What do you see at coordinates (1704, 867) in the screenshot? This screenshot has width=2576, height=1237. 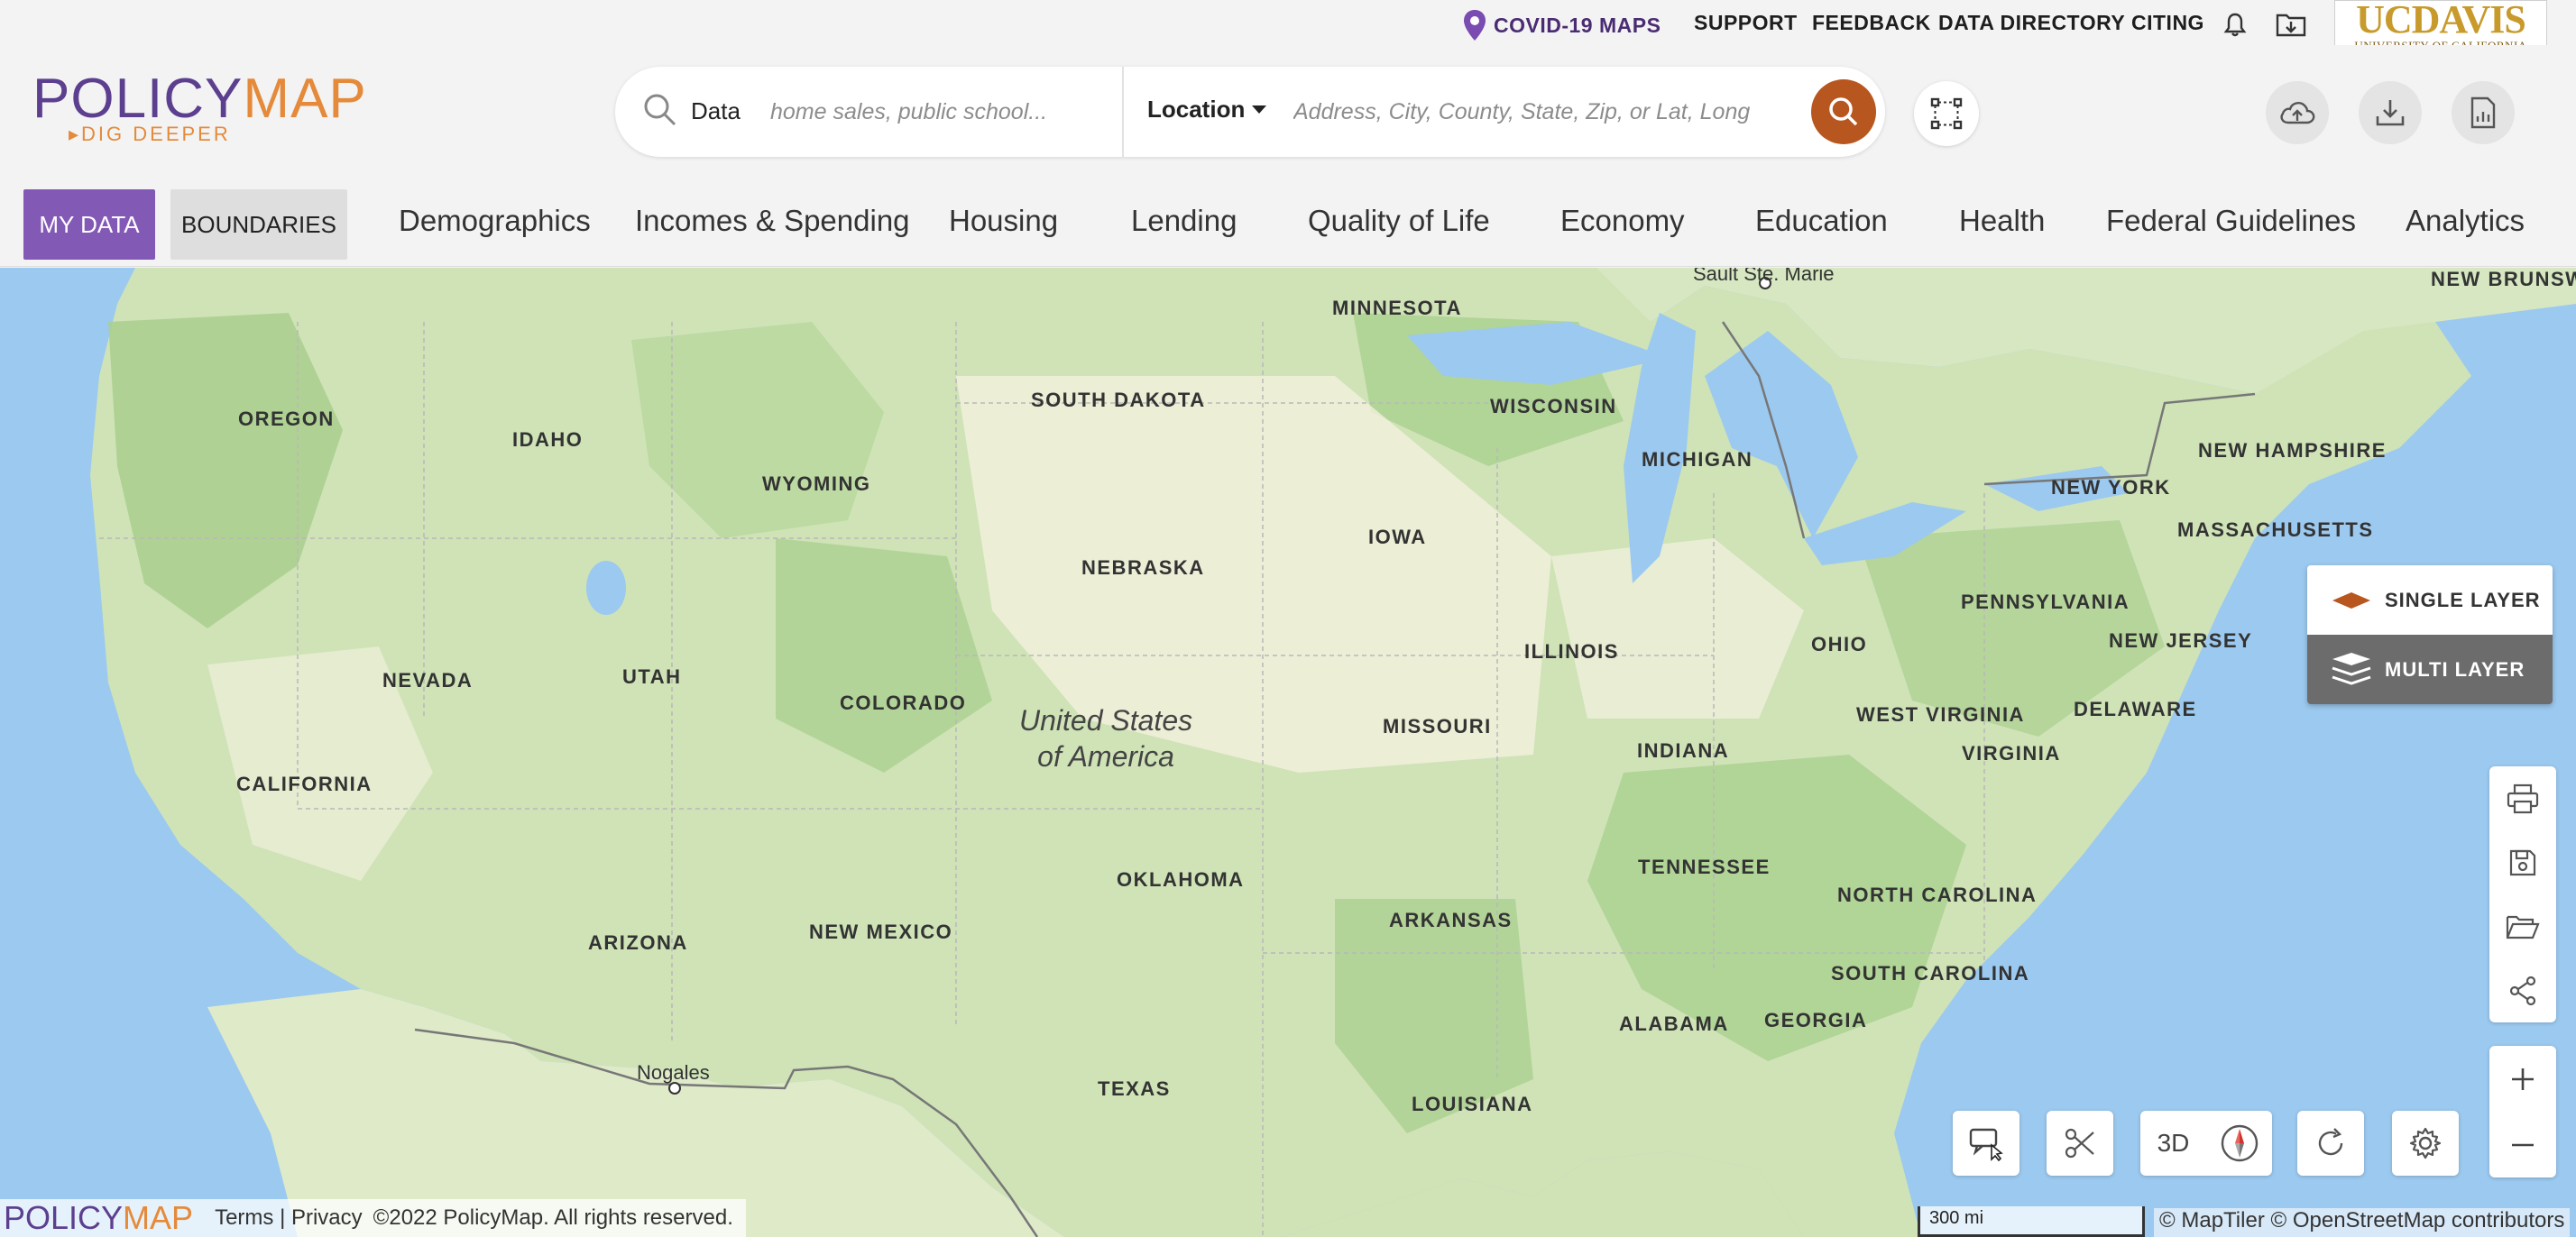 I see `map-label-state: TENNESSEE` at bounding box center [1704, 867].